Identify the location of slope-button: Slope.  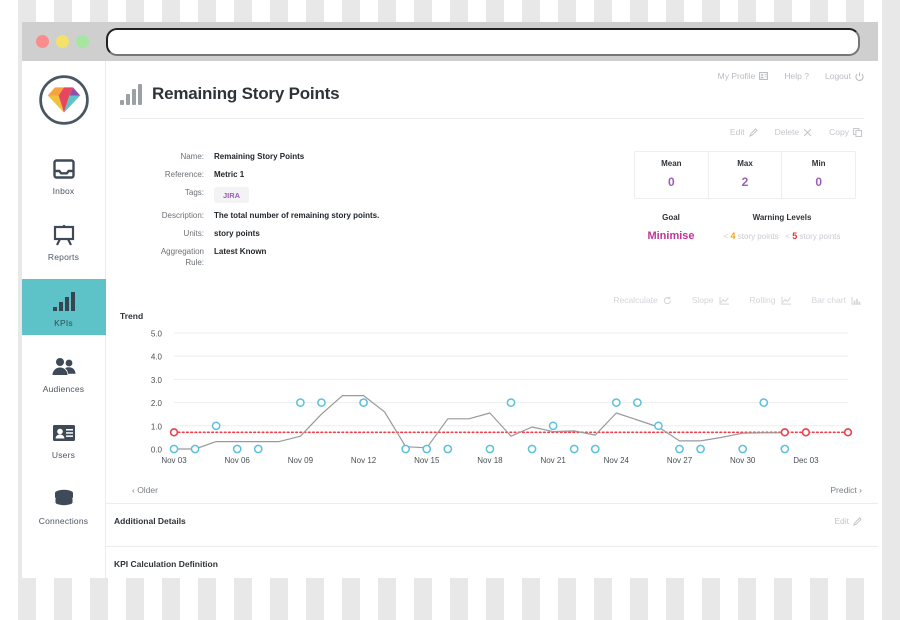
(711, 300).